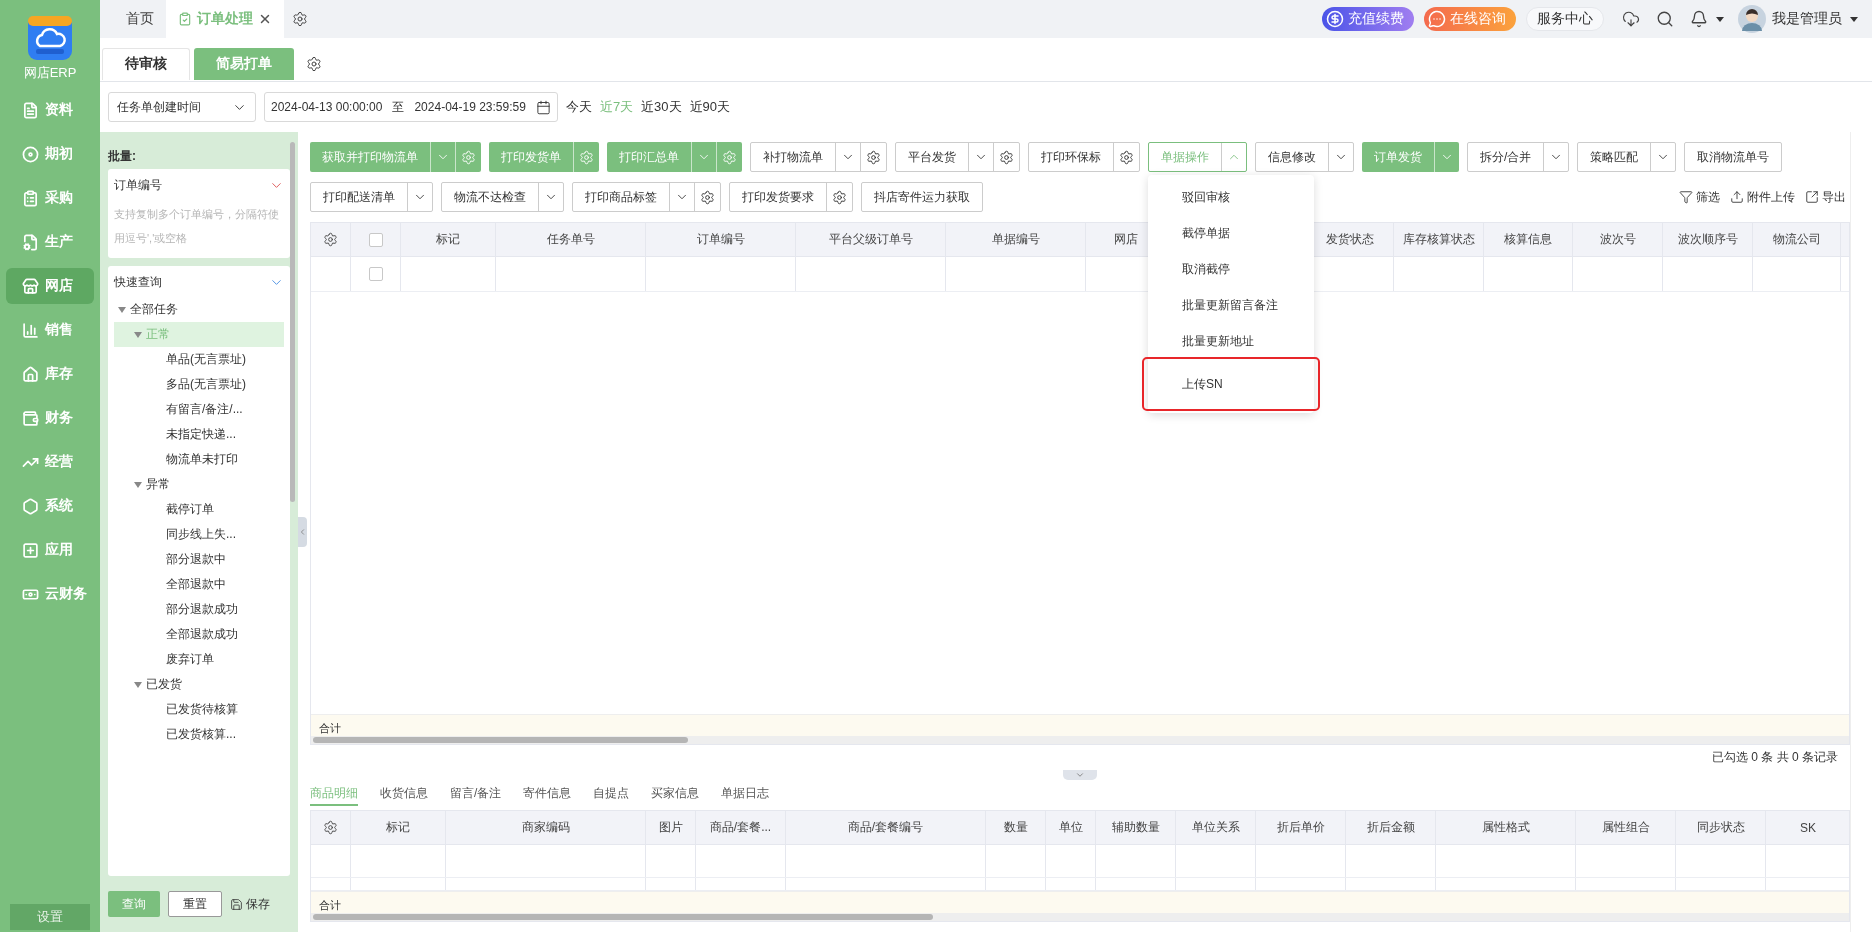 The image size is (1872, 932). I want to click on detail-tab: 收货信息, so click(404, 794).